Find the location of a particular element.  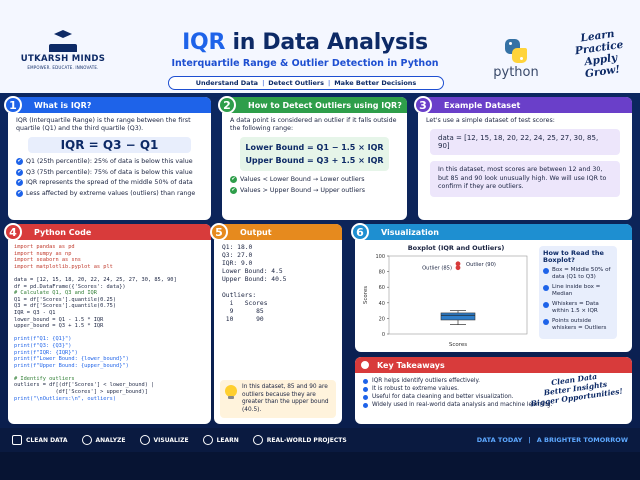

list-item: Points outside whiskers = Outliers is located at coordinates (578, 325).